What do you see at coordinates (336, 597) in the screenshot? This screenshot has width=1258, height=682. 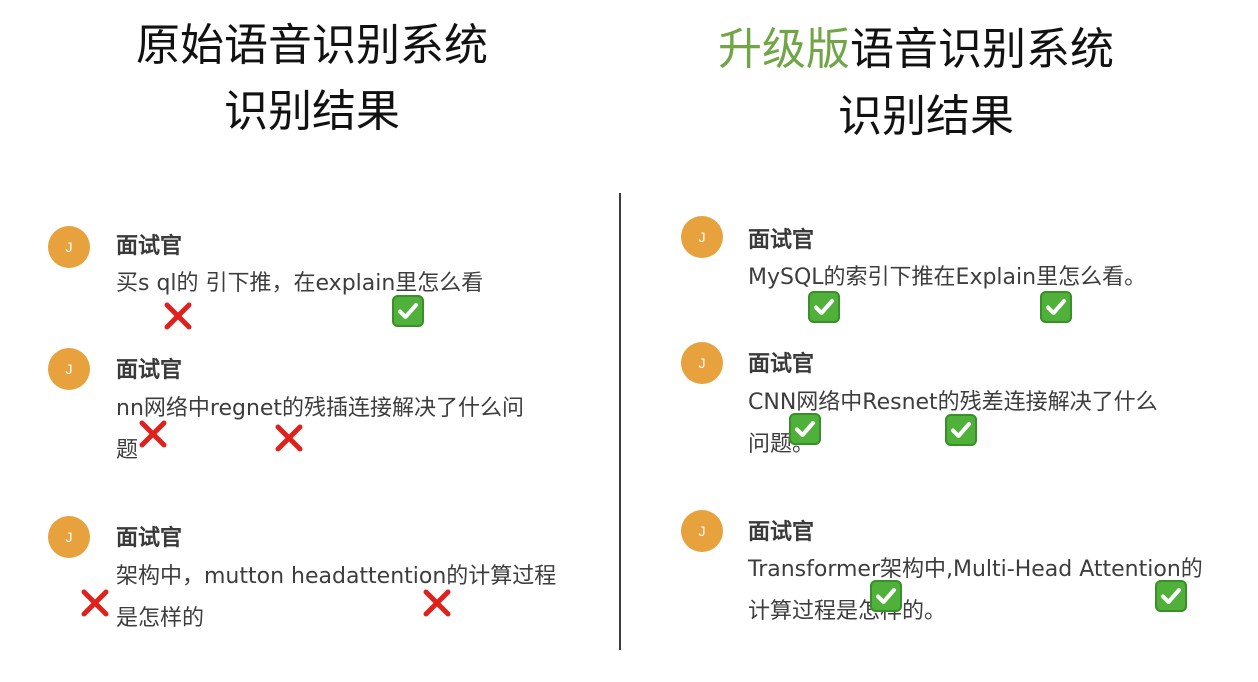 I see `message-text: 架构中，mutton headattention的计算过程 是怎样的` at bounding box center [336, 597].